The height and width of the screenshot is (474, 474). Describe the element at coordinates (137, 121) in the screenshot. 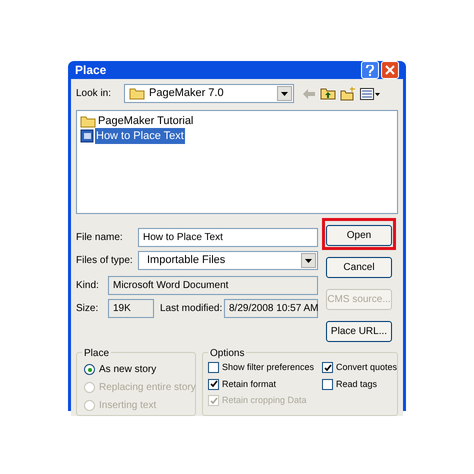

I see `file-item: PageMaker Tutorial` at that location.